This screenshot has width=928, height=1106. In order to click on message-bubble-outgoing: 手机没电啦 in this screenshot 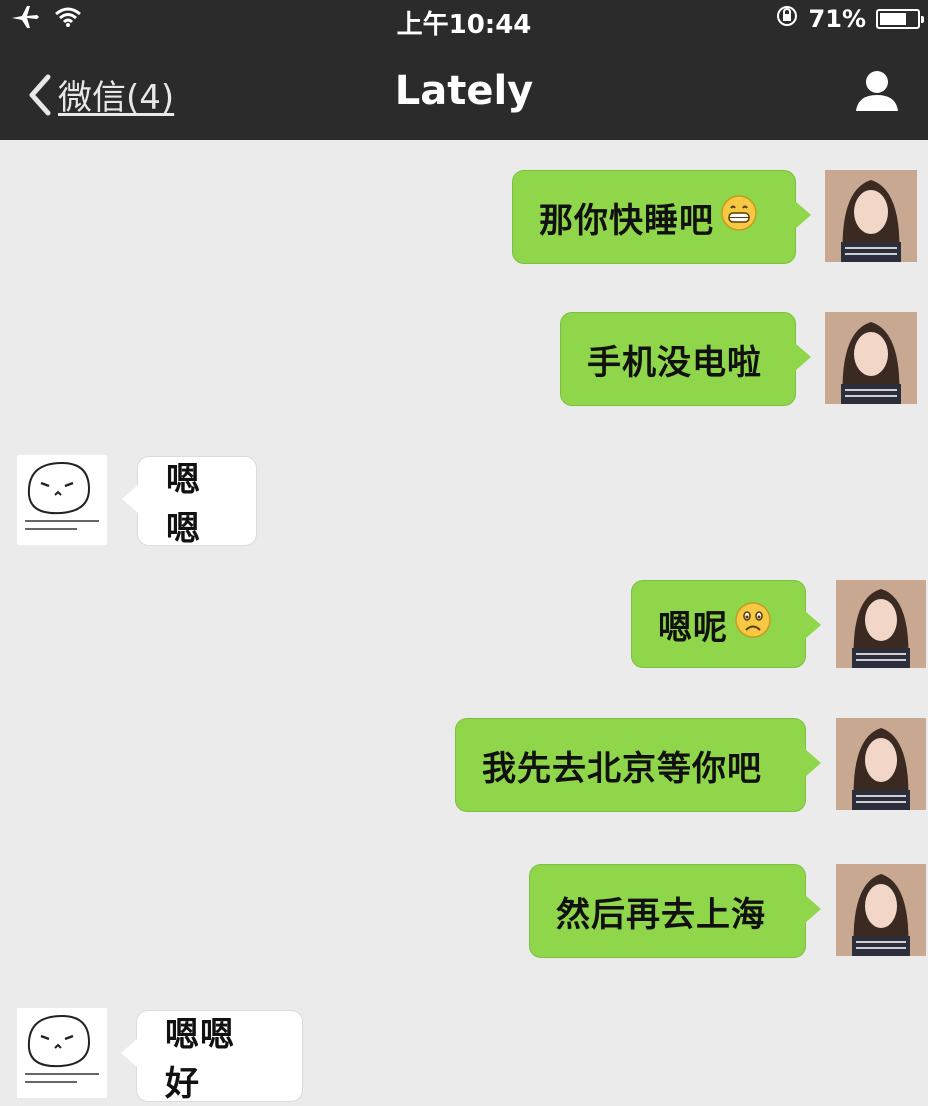, I will do `click(685, 359)`.